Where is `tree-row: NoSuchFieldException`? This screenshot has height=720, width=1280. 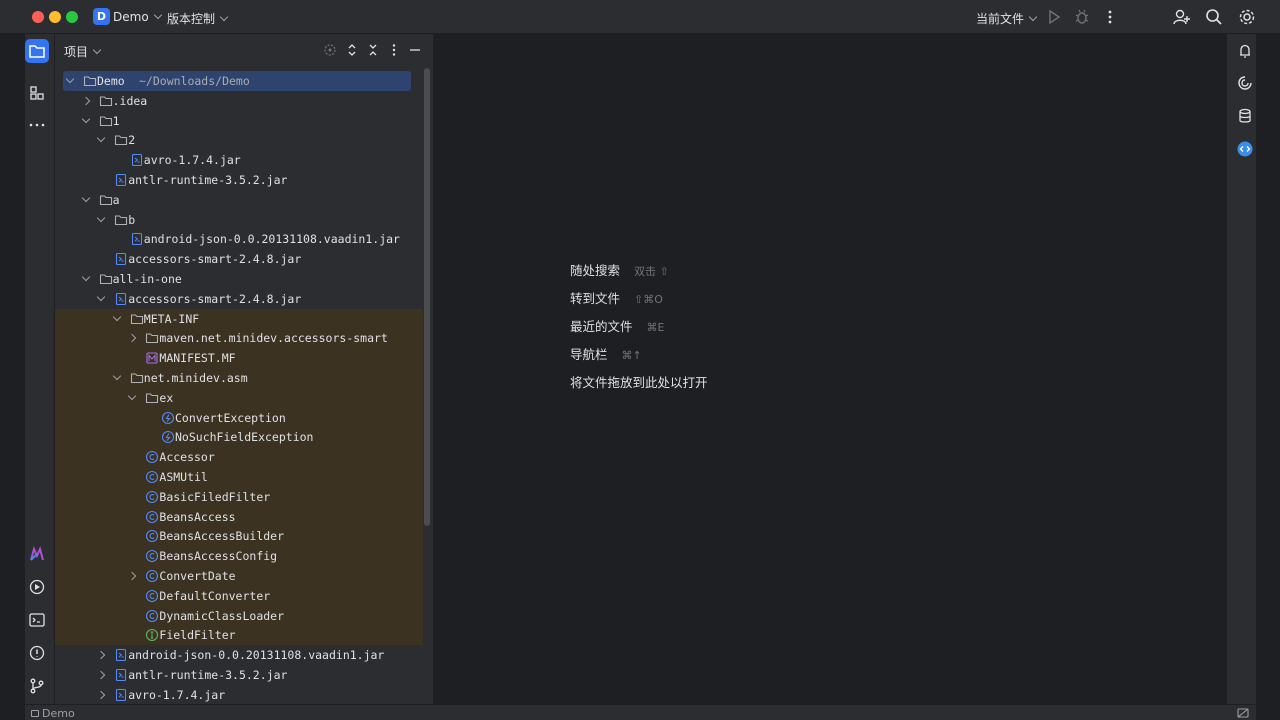 tree-row: NoSuchFieldException is located at coordinates (239, 437).